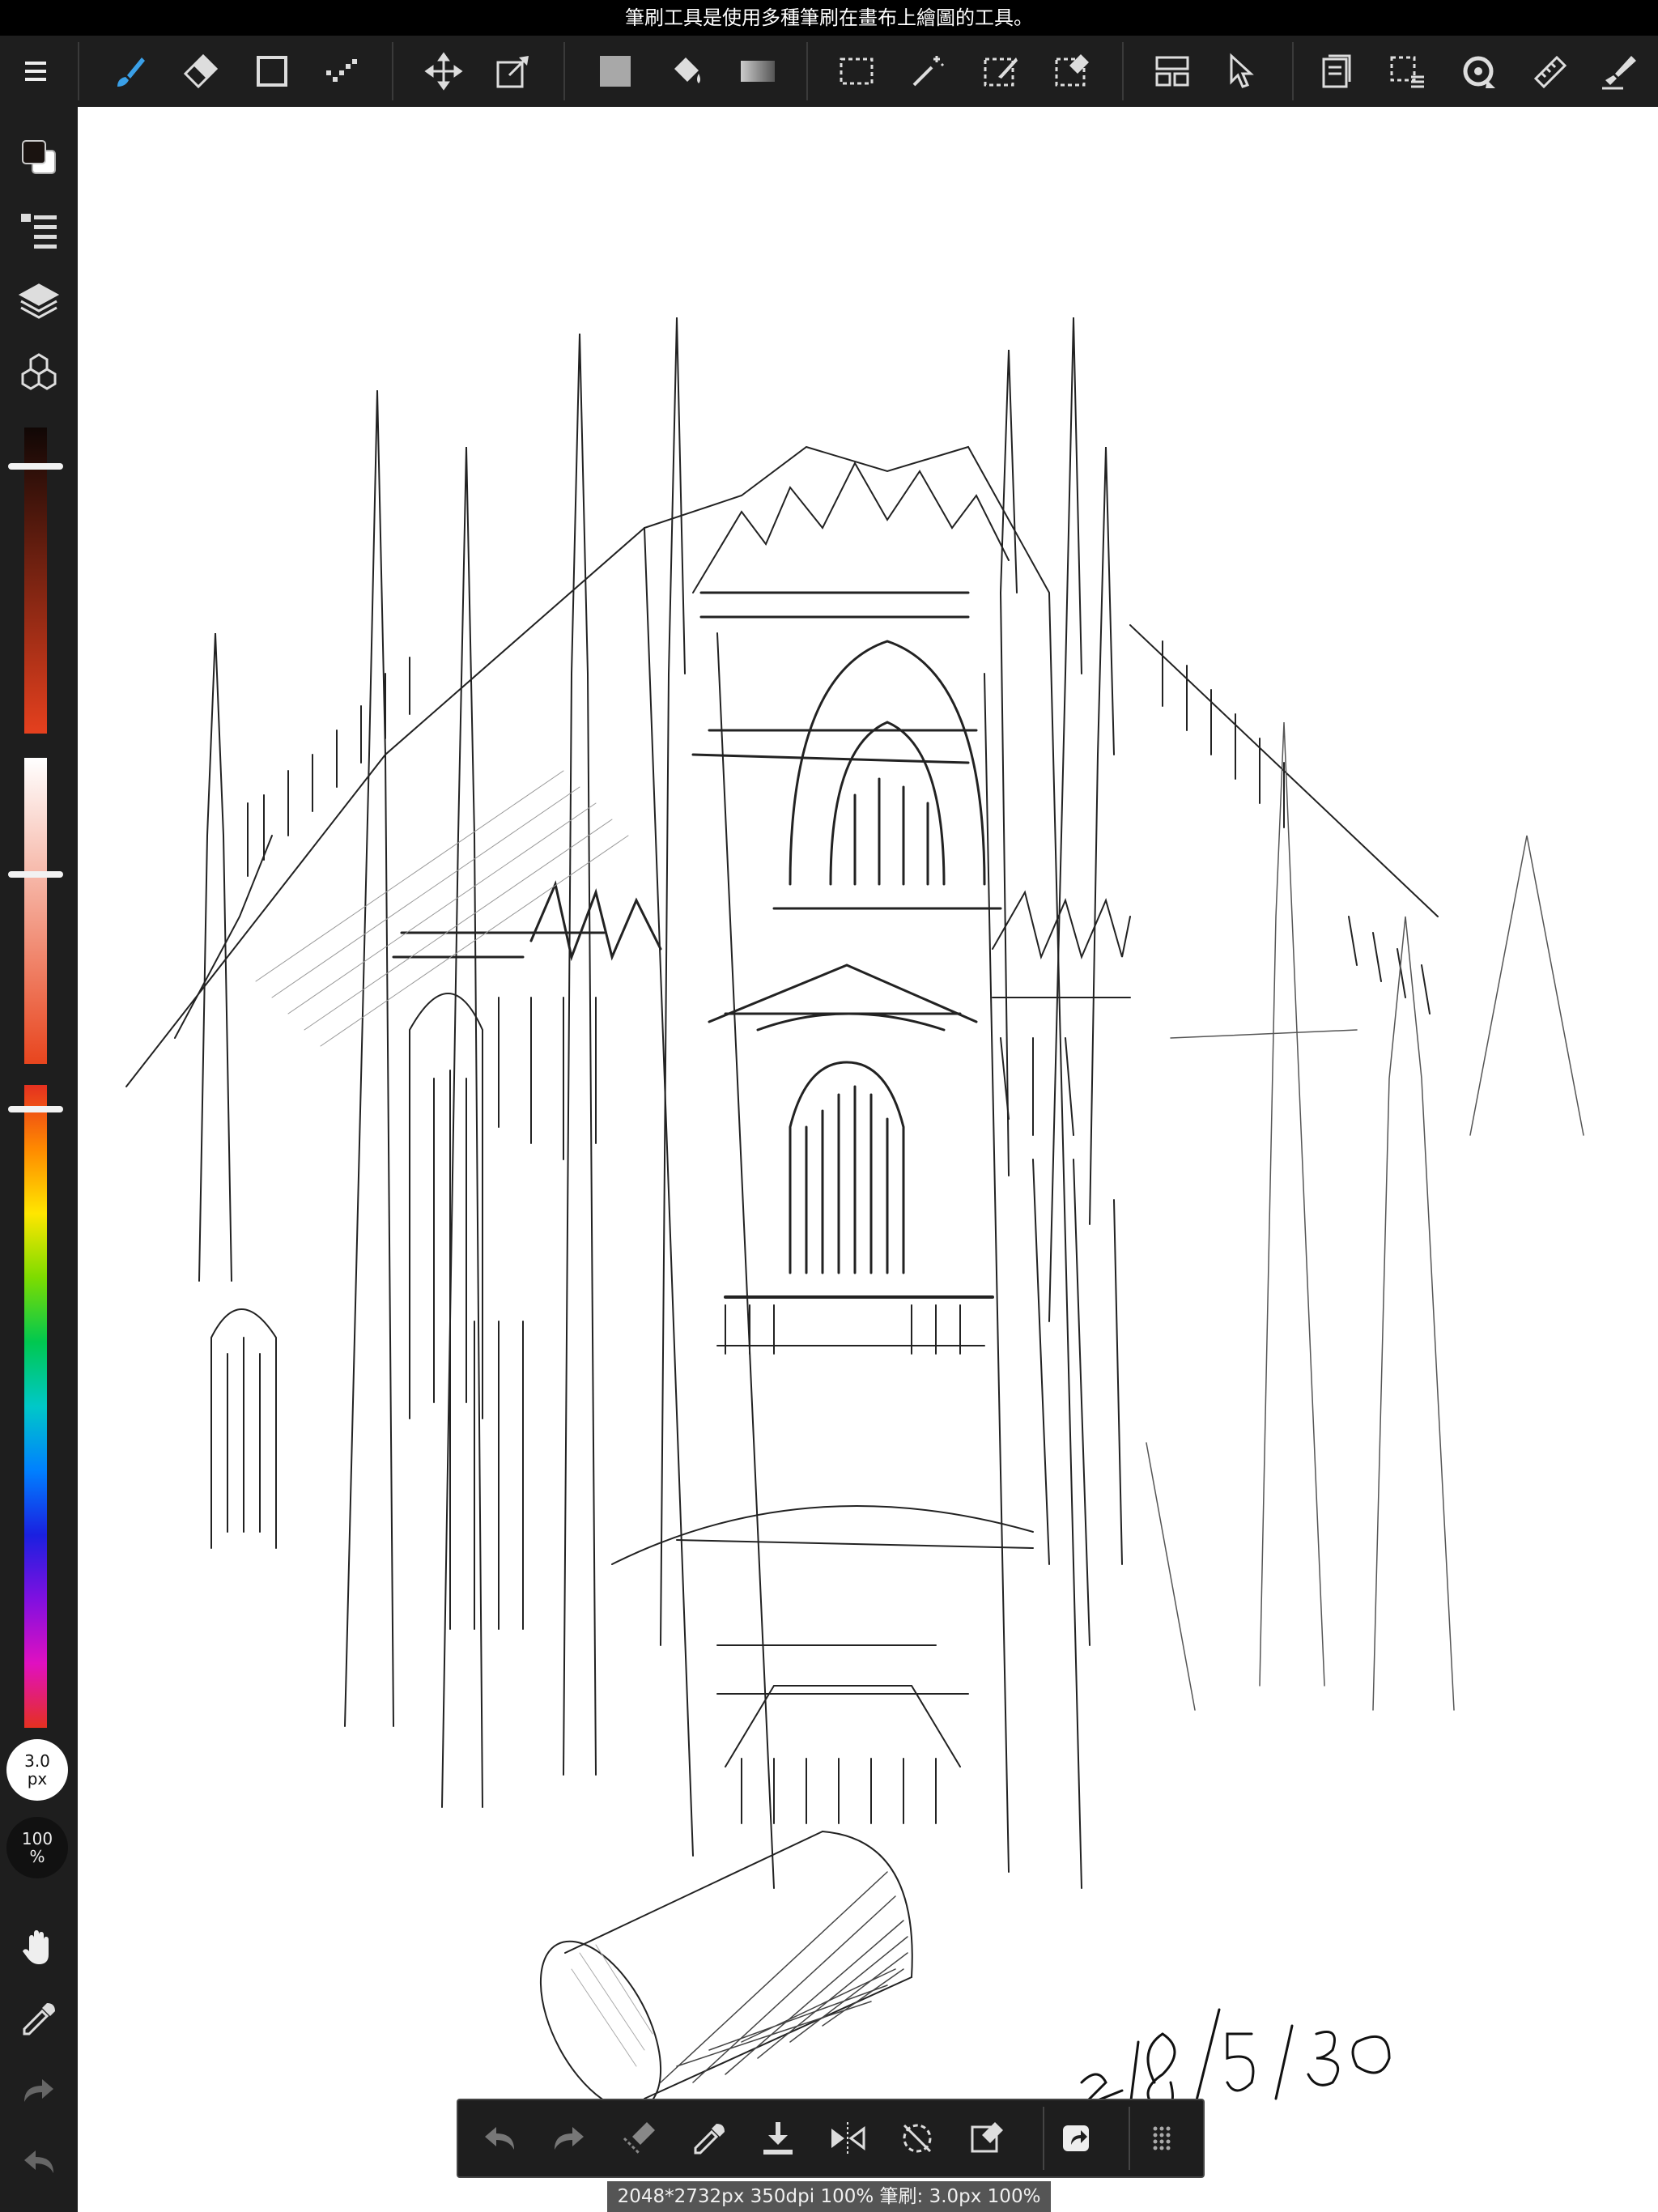 This screenshot has height=2212, width=1658. What do you see at coordinates (615, 72) in the screenshot?
I see `fill-color-icon` at bounding box center [615, 72].